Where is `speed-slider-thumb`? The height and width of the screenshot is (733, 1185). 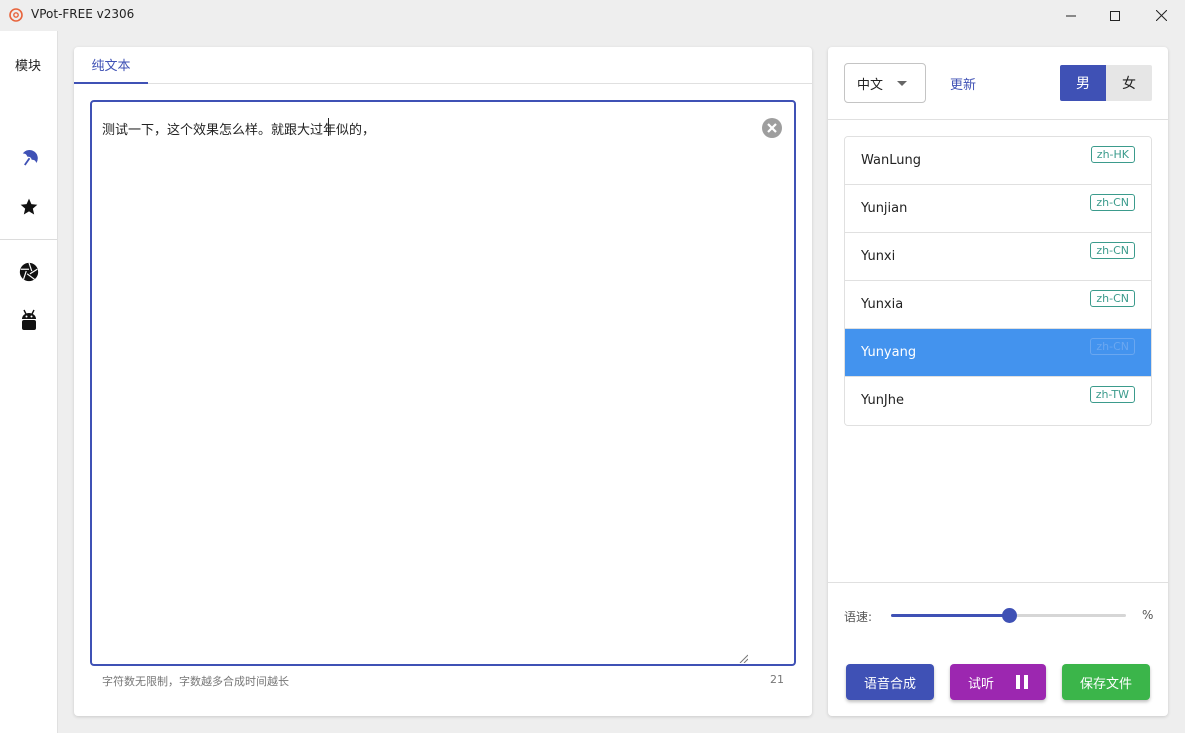
speed-slider-thumb is located at coordinates (1009, 615).